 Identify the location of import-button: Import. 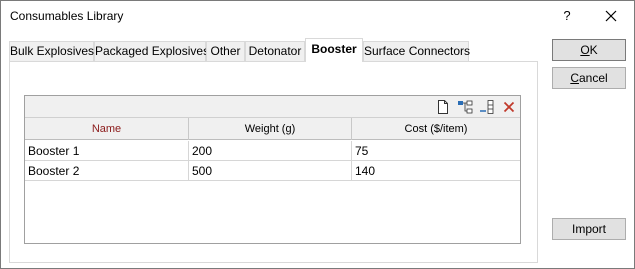
(589, 229).